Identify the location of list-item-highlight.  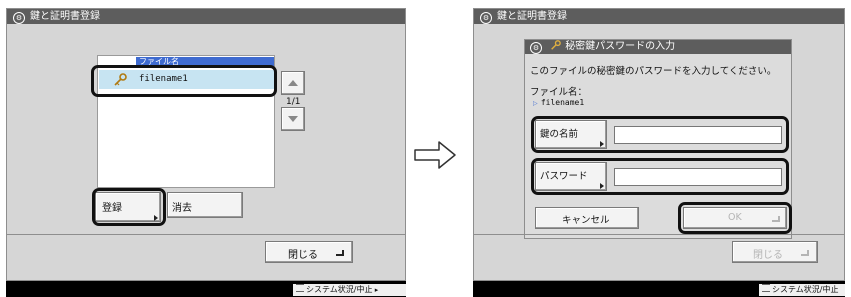
(184, 81).